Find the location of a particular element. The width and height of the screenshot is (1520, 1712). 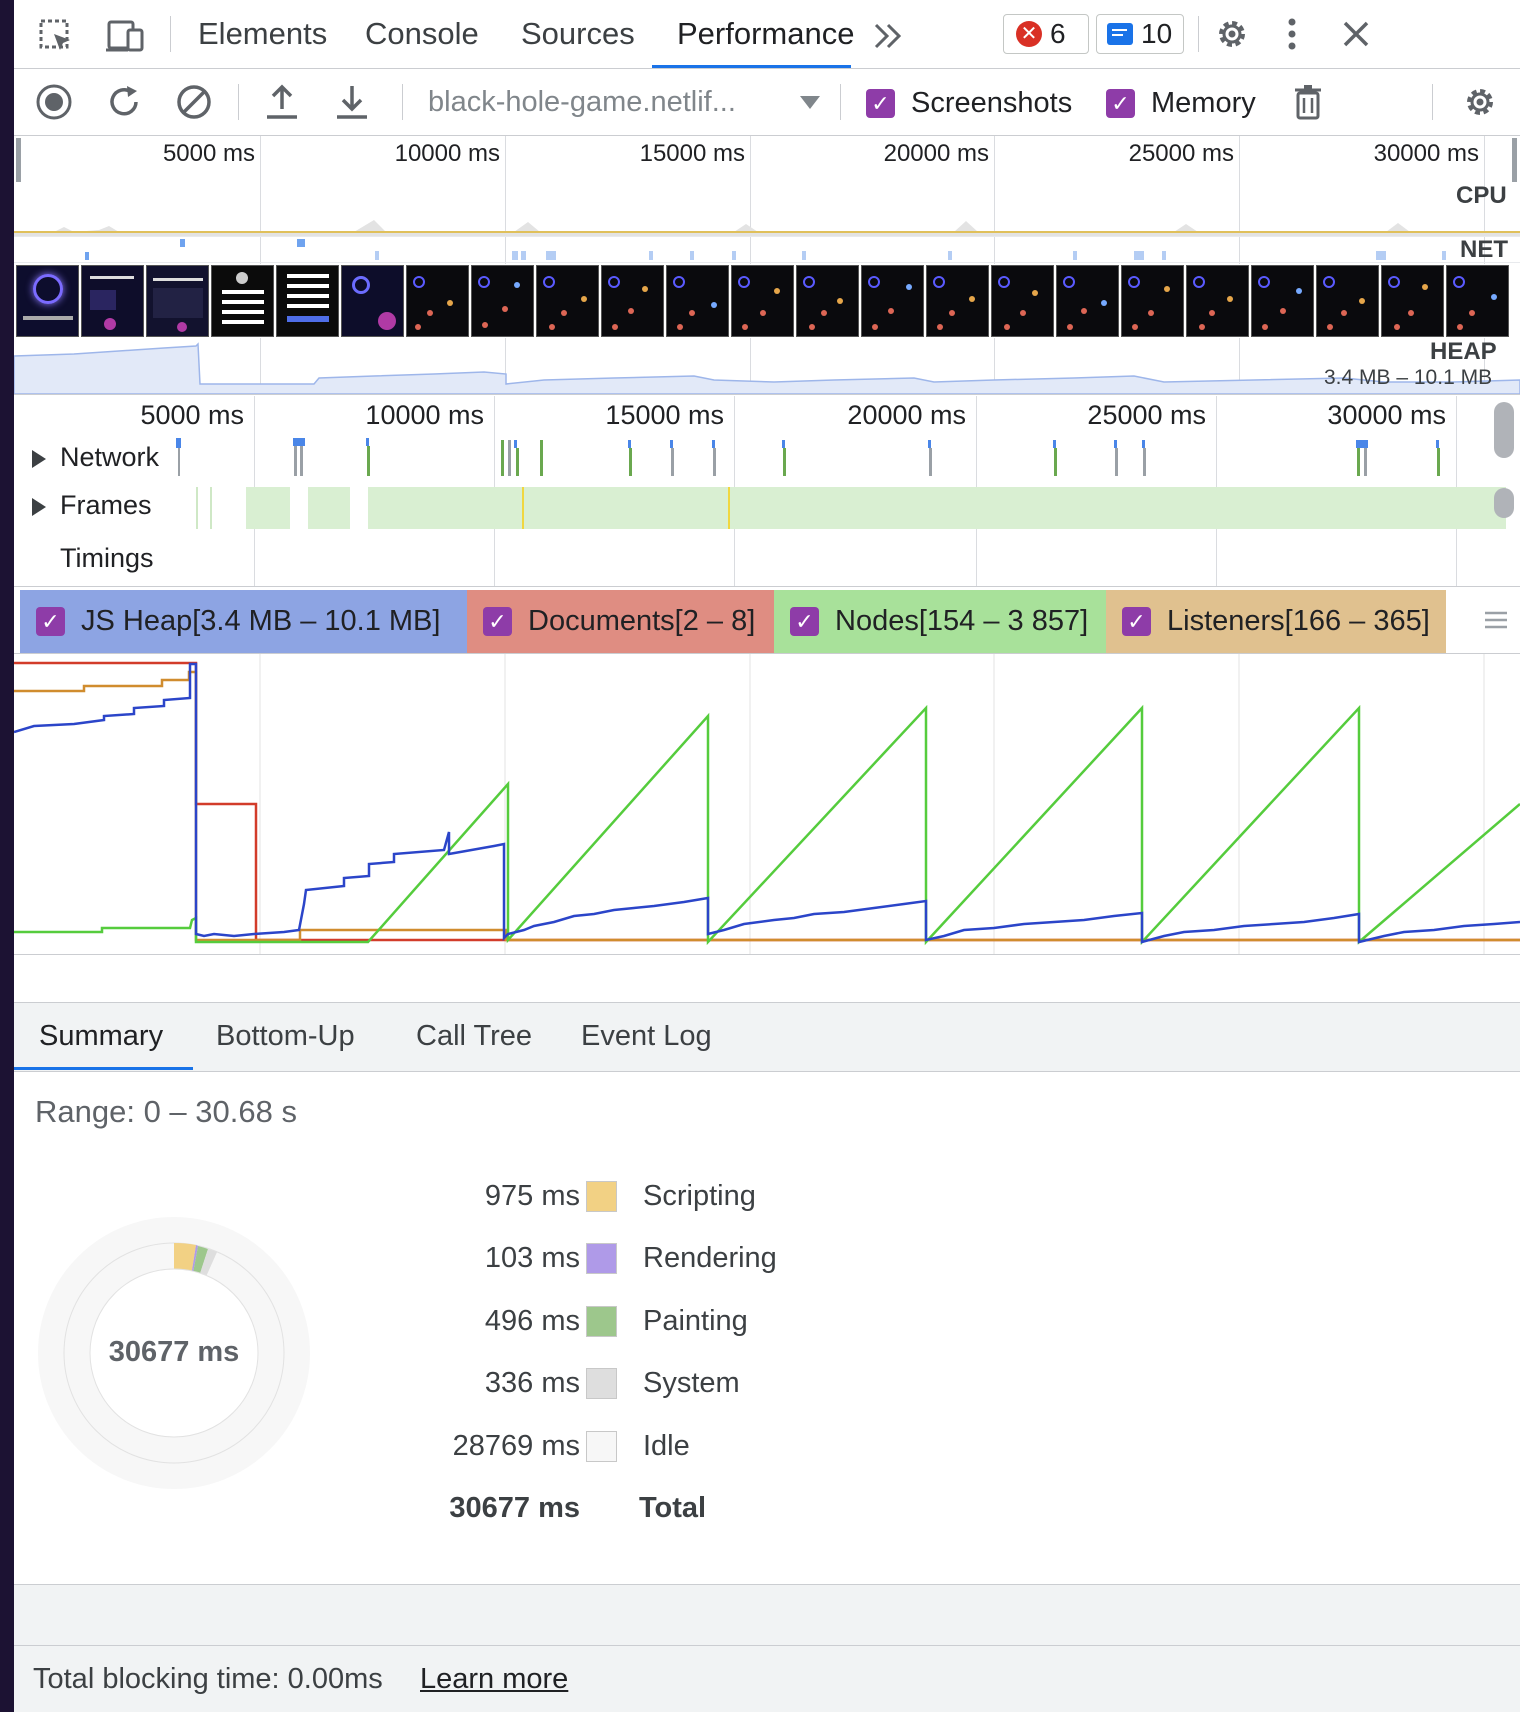

clear-icon is located at coordinates (194, 102).